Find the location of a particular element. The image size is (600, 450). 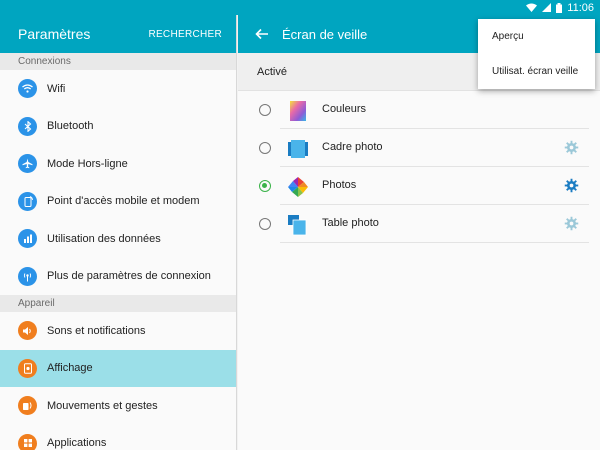

cell-signal-icon is located at coordinates (547, 7).